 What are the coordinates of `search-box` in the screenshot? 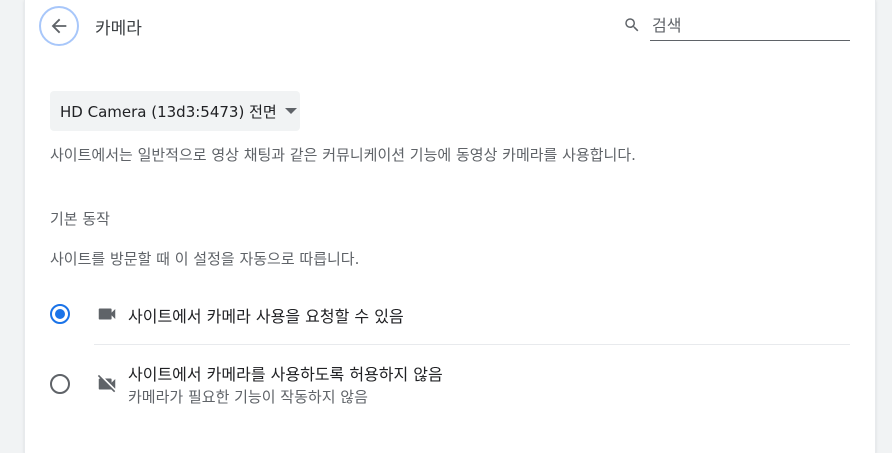 It's located at (736, 26).